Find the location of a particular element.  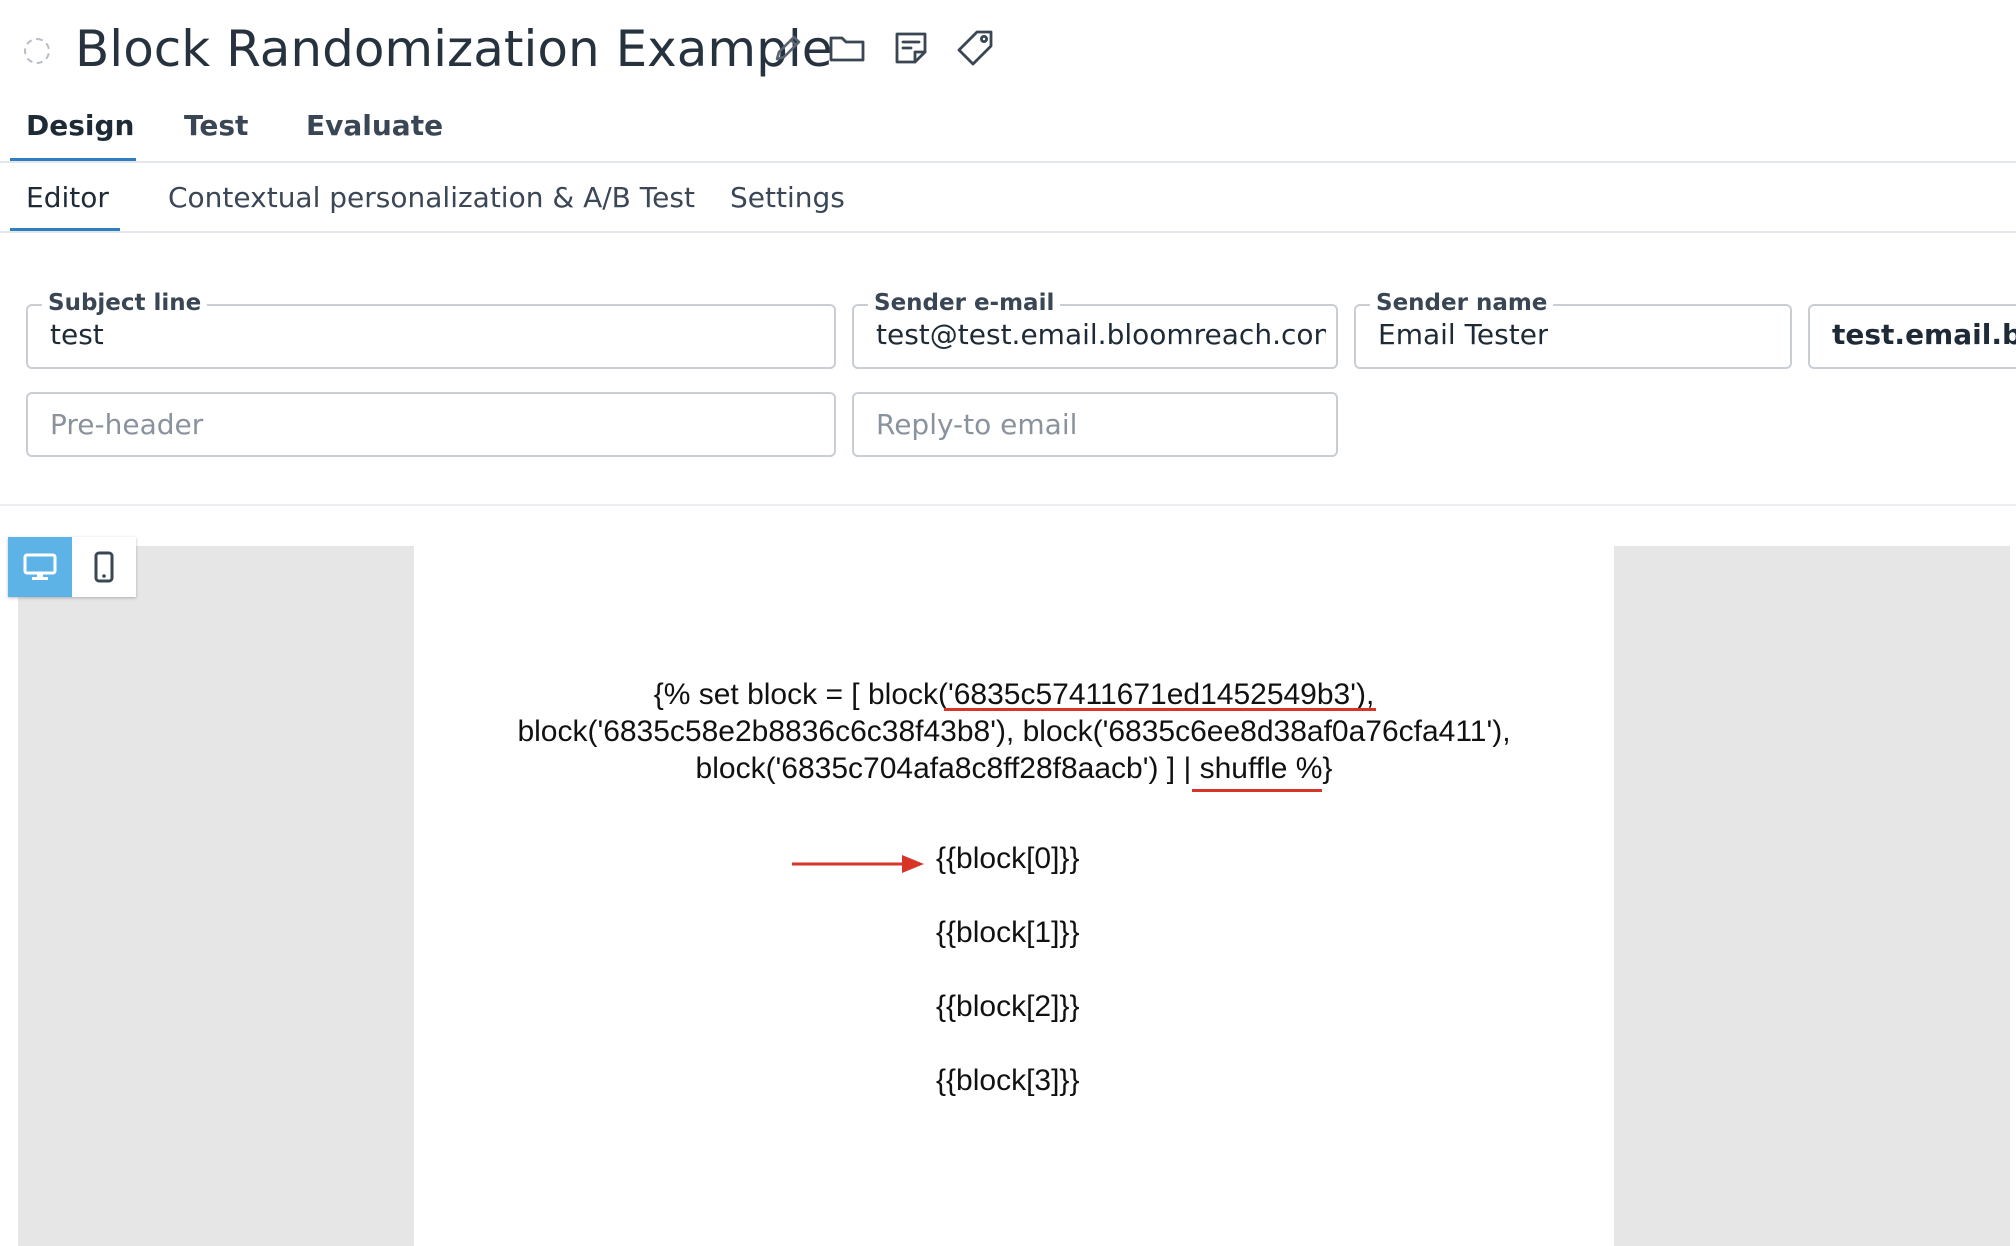

tab-design: Design is located at coordinates (80, 126).